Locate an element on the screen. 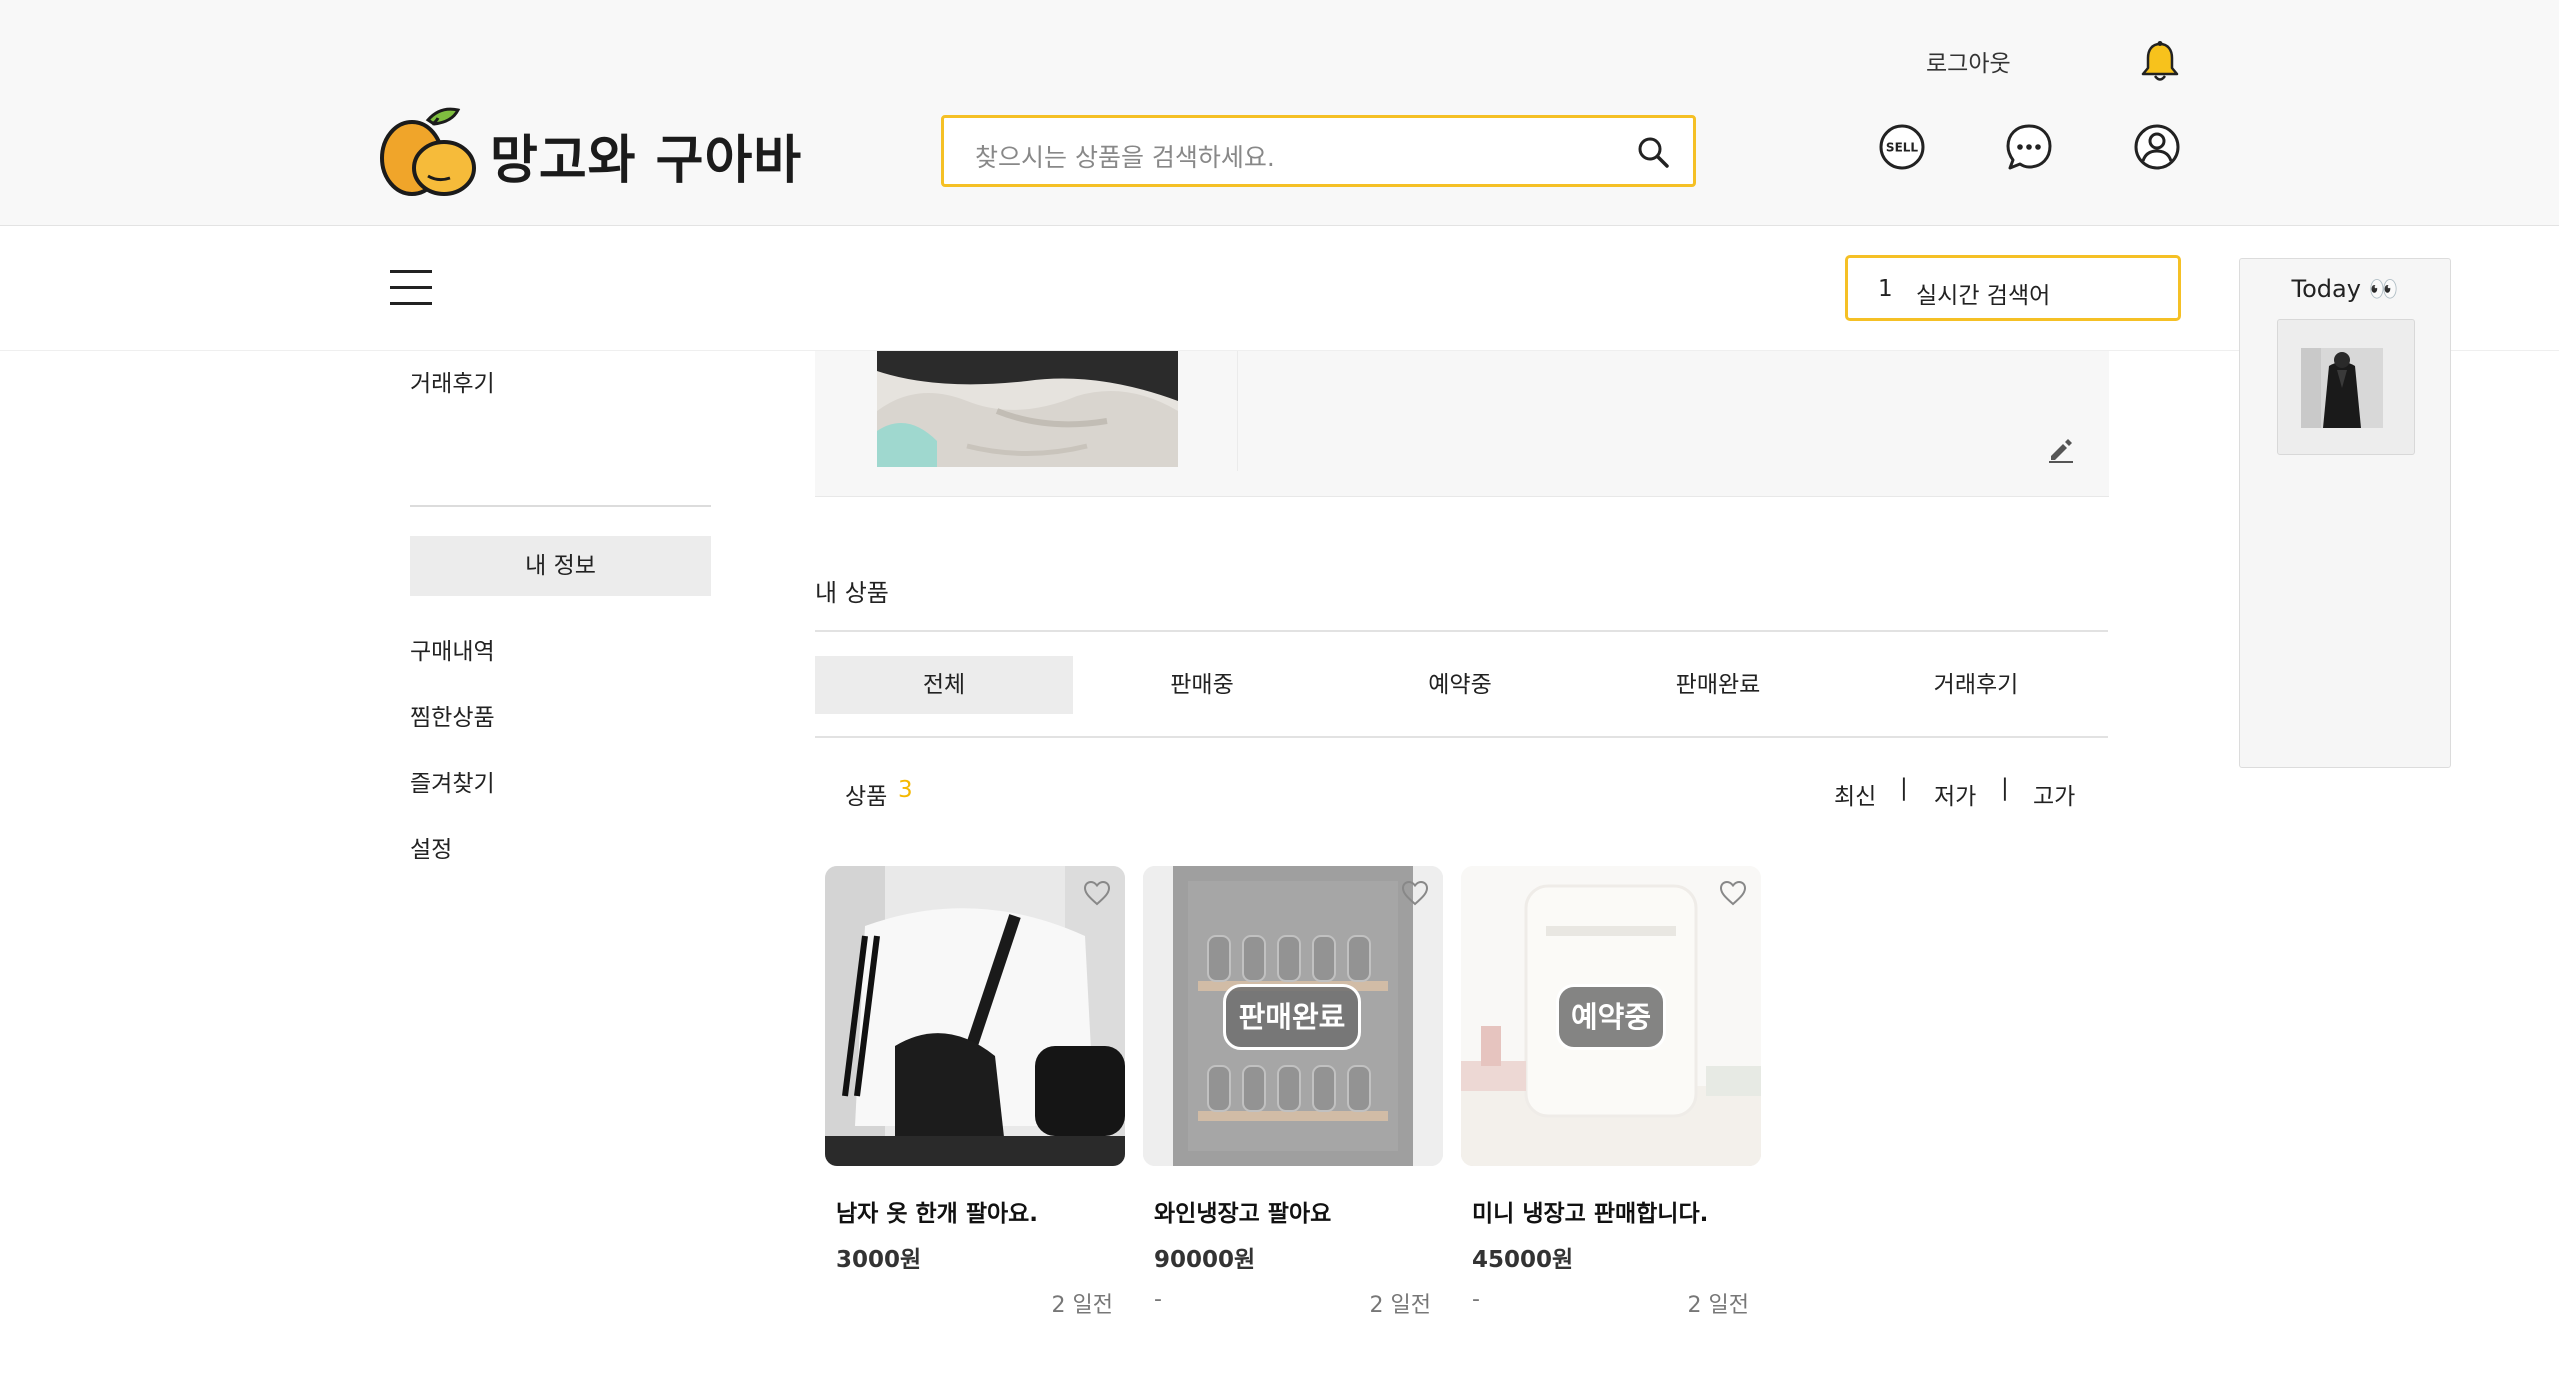  menu-icon is located at coordinates (411, 288).